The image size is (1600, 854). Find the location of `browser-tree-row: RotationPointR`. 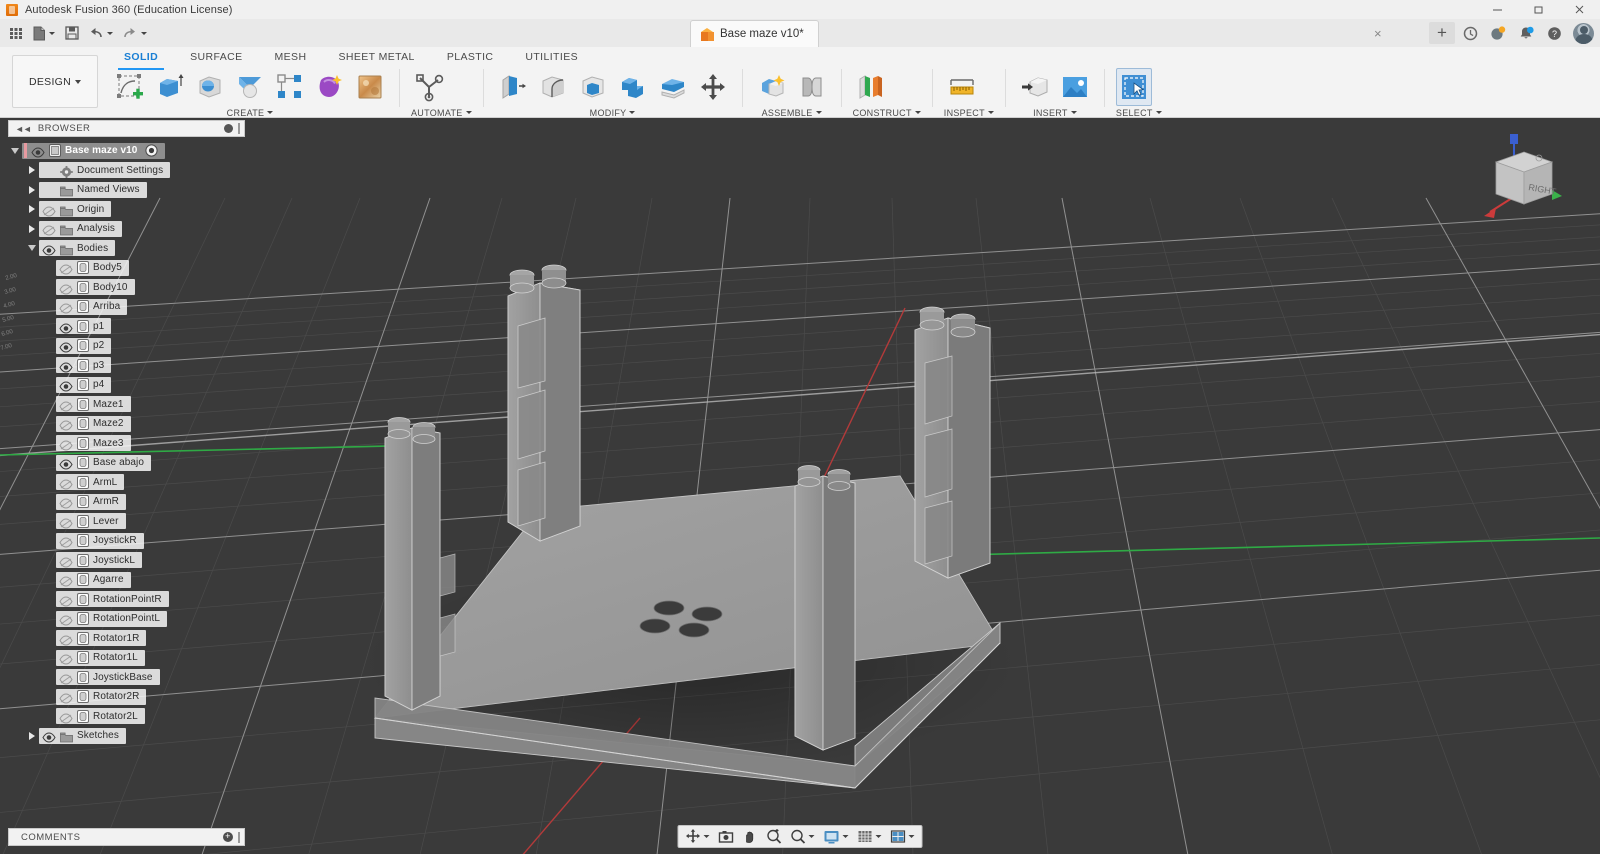

browser-tree-row: RotationPointR is located at coordinates (128, 600).